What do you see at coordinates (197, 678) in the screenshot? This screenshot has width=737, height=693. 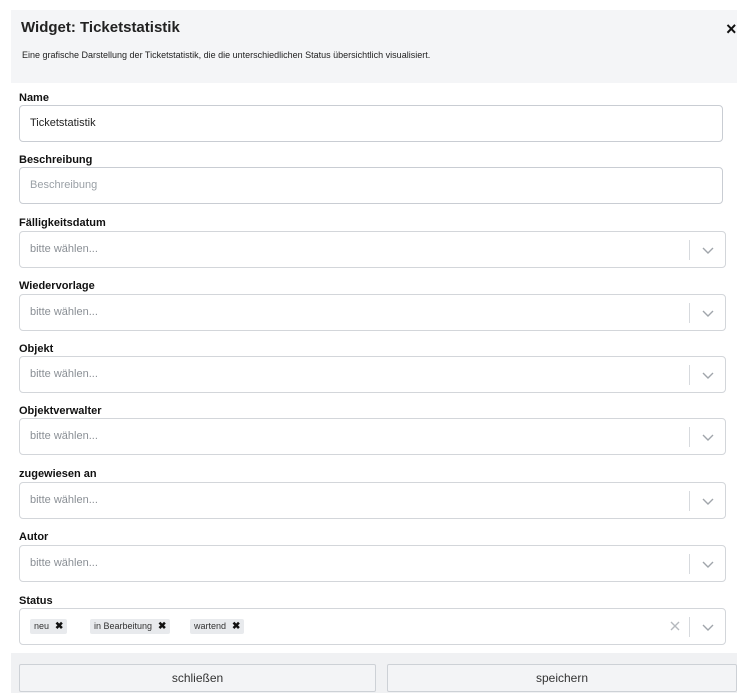 I see `close-button: schließen` at bounding box center [197, 678].